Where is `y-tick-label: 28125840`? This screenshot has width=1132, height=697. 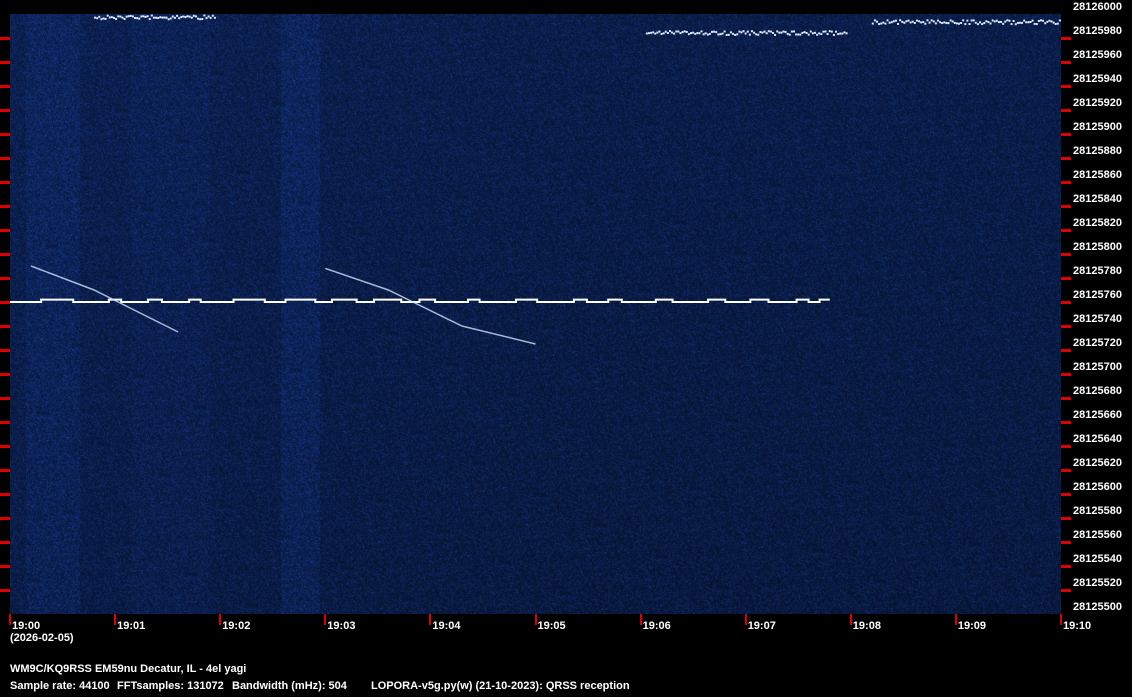 y-tick-label: 28125840 is located at coordinates (1097, 199).